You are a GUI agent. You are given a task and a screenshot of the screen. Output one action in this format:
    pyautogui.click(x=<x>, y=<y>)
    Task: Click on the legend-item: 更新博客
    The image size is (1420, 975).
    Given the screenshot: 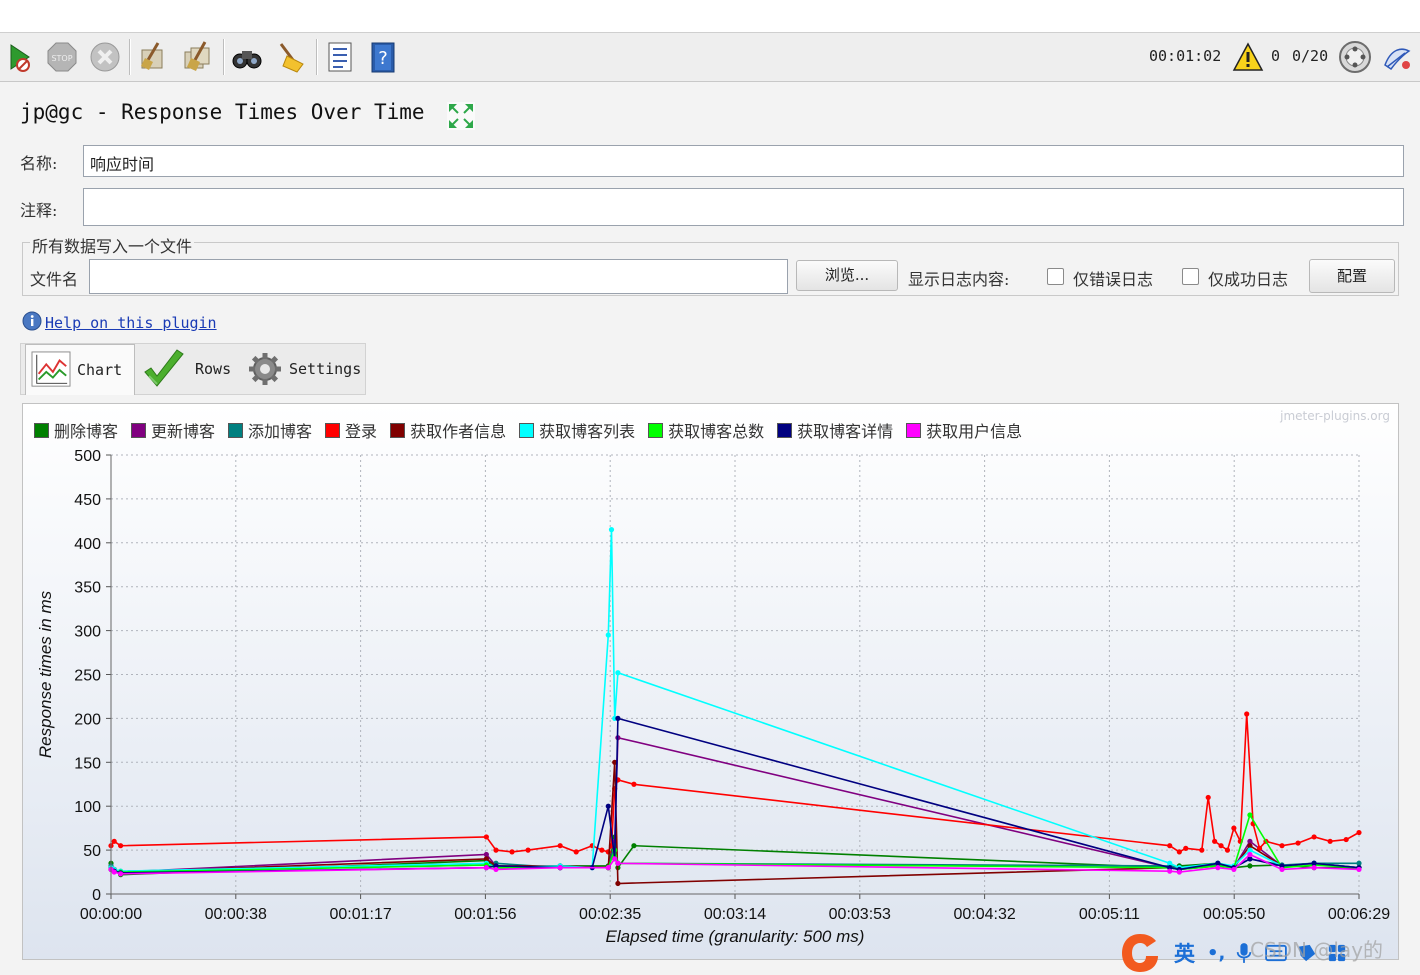 What is the action you would take?
    pyautogui.click(x=173, y=430)
    